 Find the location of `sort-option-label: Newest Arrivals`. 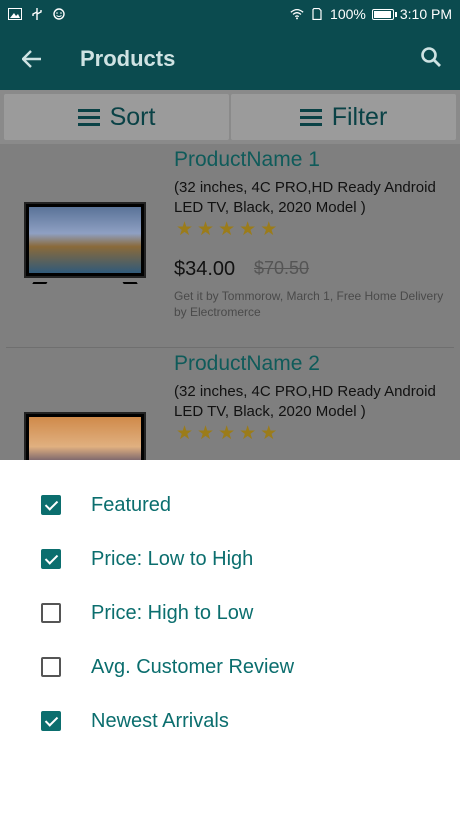

sort-option-label: Newest Arrivals is located at coordinates (160, 720).